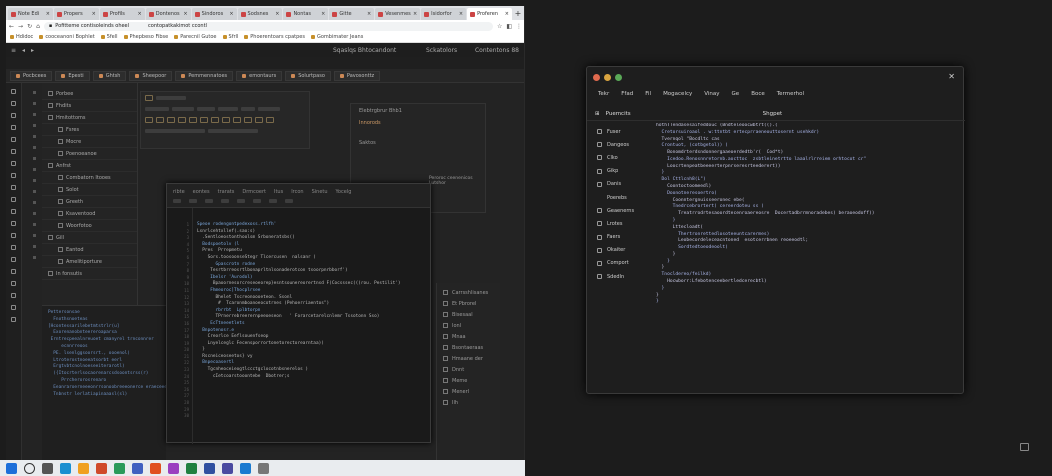 The height and width of the screenshot is (476, 1052). Describe the element at coordinates (204, 76) in the screenshot. I see `toolbar-button: Pemmennatoes` at that location.